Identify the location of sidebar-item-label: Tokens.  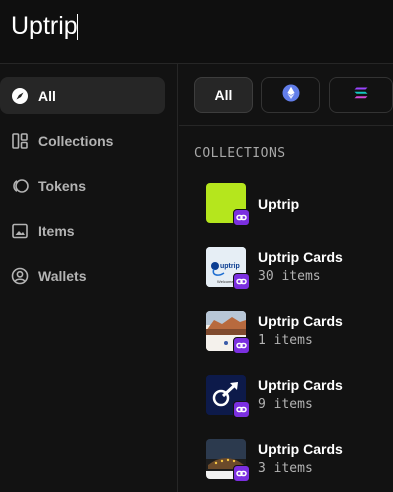
(62, 185).